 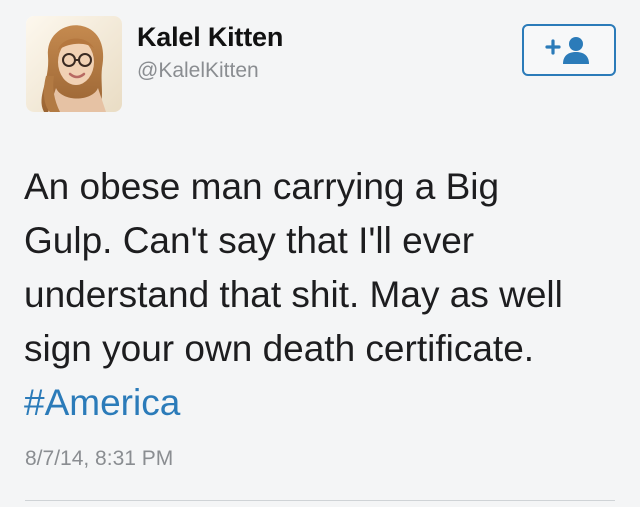 I want to click on follow-button, so click(x=569, y=50).